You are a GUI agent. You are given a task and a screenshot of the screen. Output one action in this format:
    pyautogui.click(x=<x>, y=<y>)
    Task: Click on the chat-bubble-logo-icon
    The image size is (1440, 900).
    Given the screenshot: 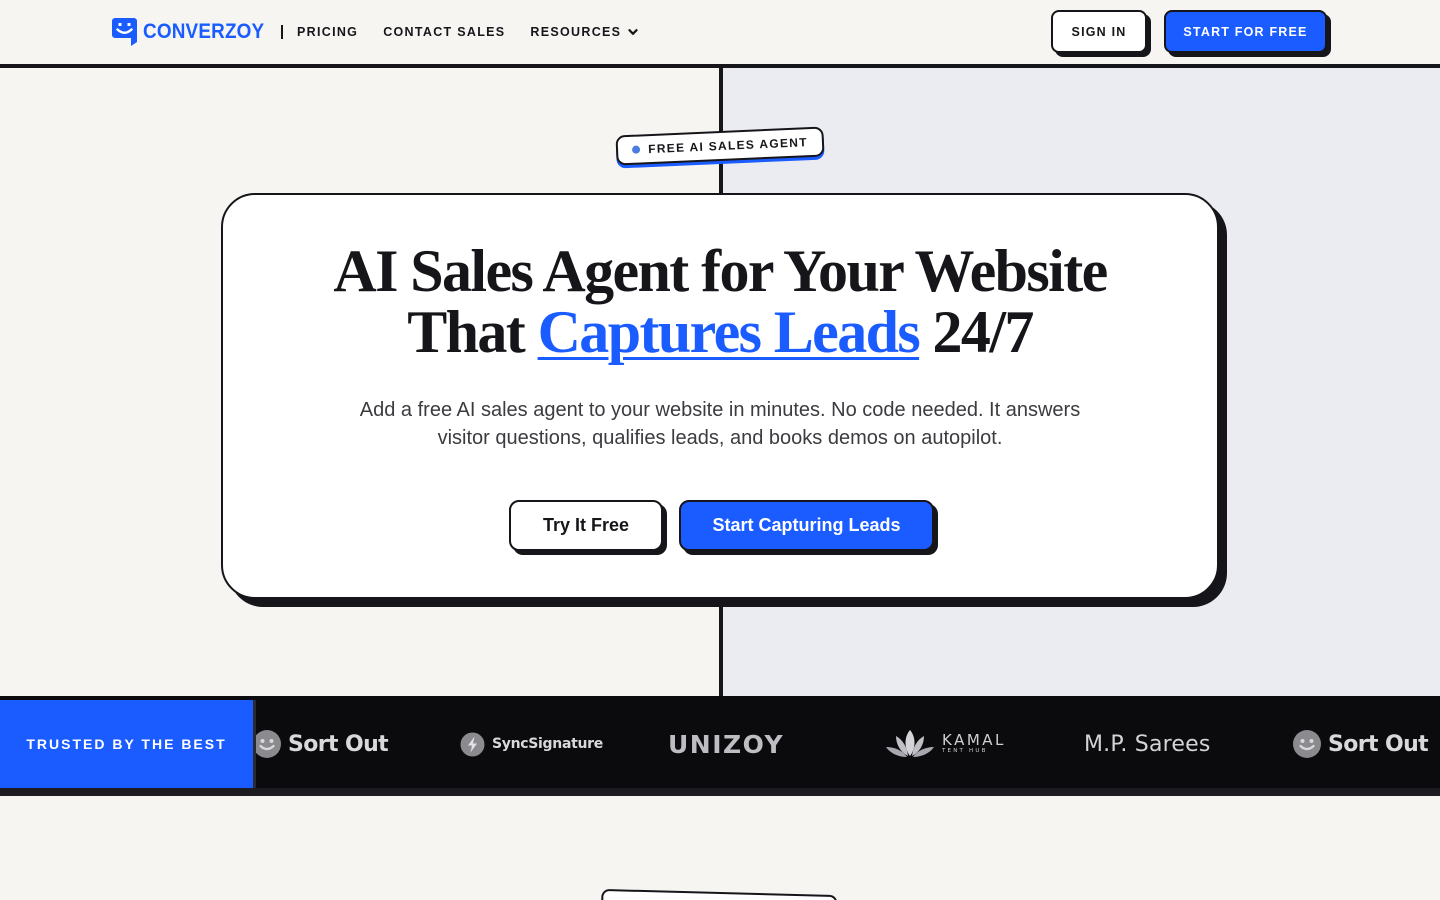 What is the action you would take?
    pyautogui.click(x=124, y=32)
    